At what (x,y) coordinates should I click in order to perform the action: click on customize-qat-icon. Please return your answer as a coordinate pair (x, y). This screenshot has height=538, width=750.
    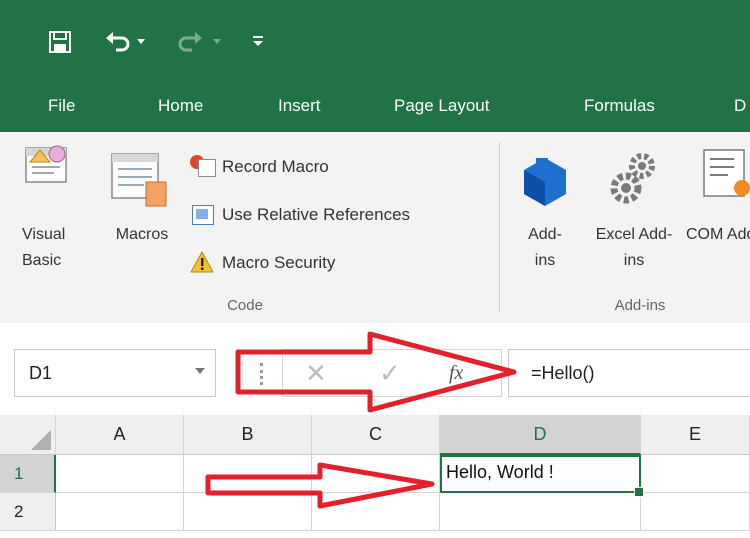
    Looking at the image, I should click on (258, 41).